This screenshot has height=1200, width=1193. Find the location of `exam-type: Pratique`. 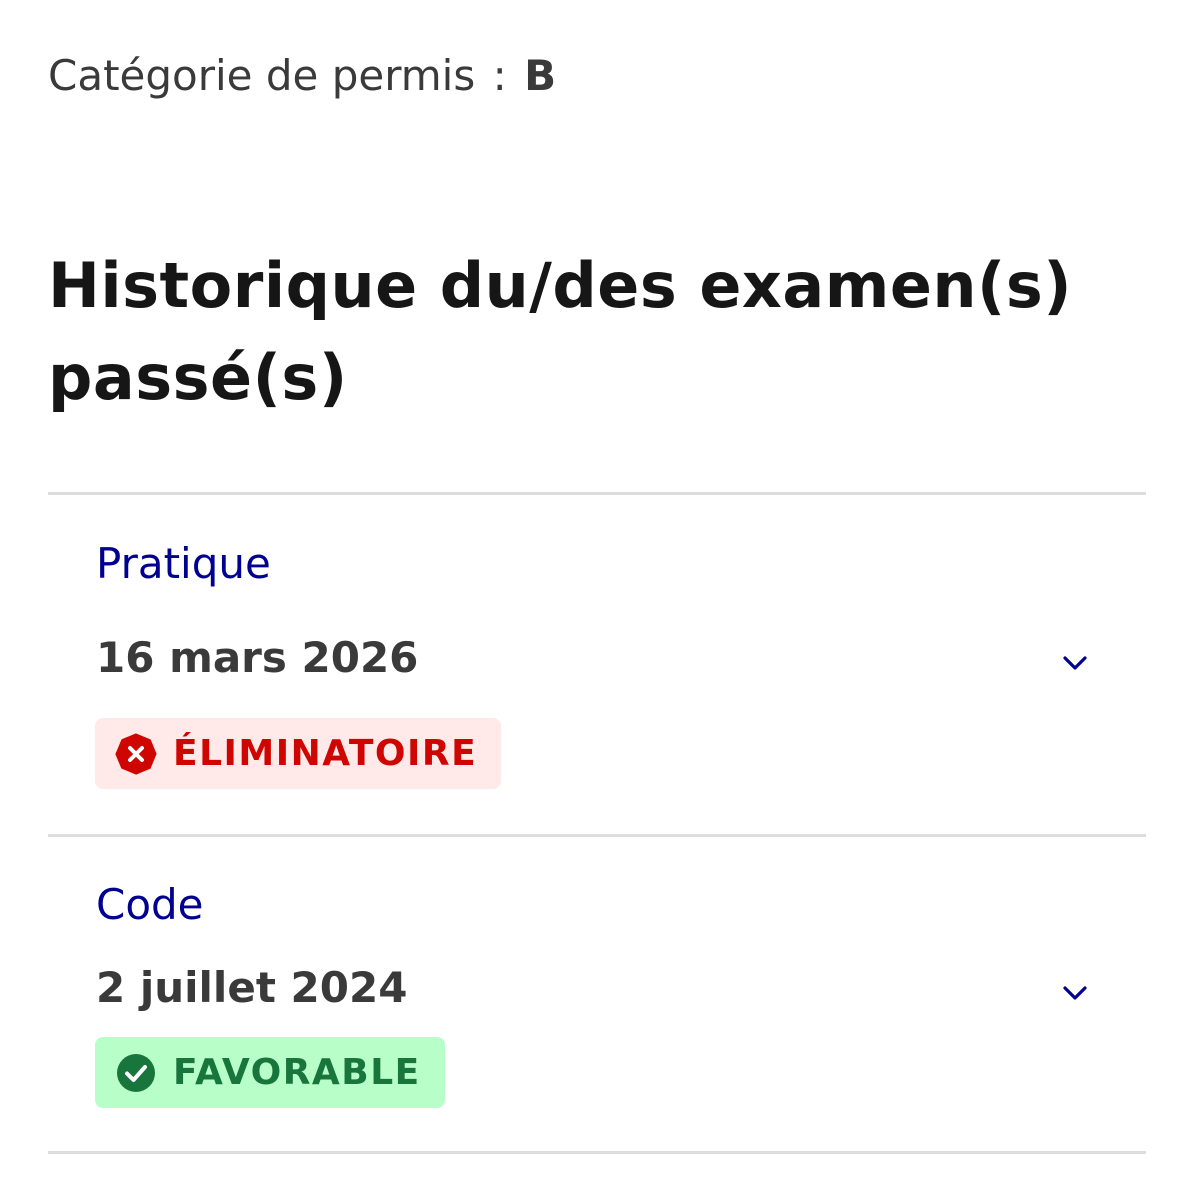

exam-type: Pratique is located at coordinates (183, 563).